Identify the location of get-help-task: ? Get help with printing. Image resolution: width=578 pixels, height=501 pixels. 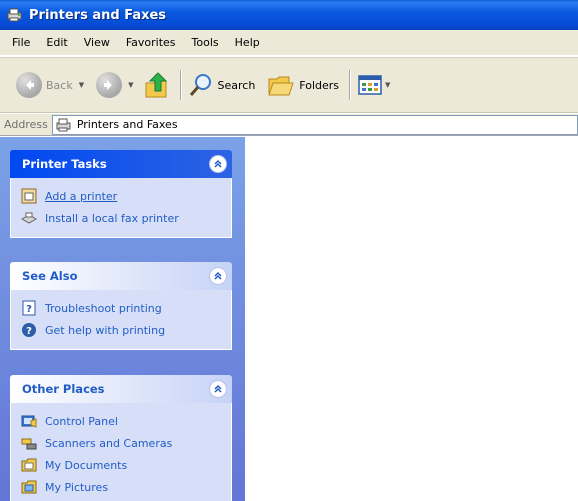
(121, 330).